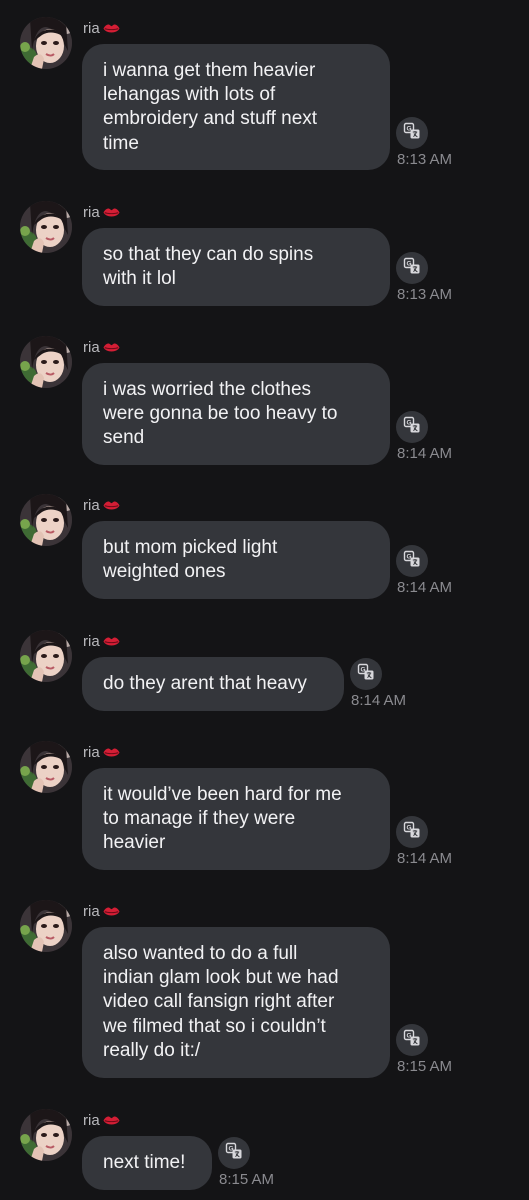 The height and width of the screenshot is (1200, 529). What do you see at coordinates (236, 267) in the screenshot?
I see `message-bubble: so that they can do spins with it lol` at bounding box center [236, 267].